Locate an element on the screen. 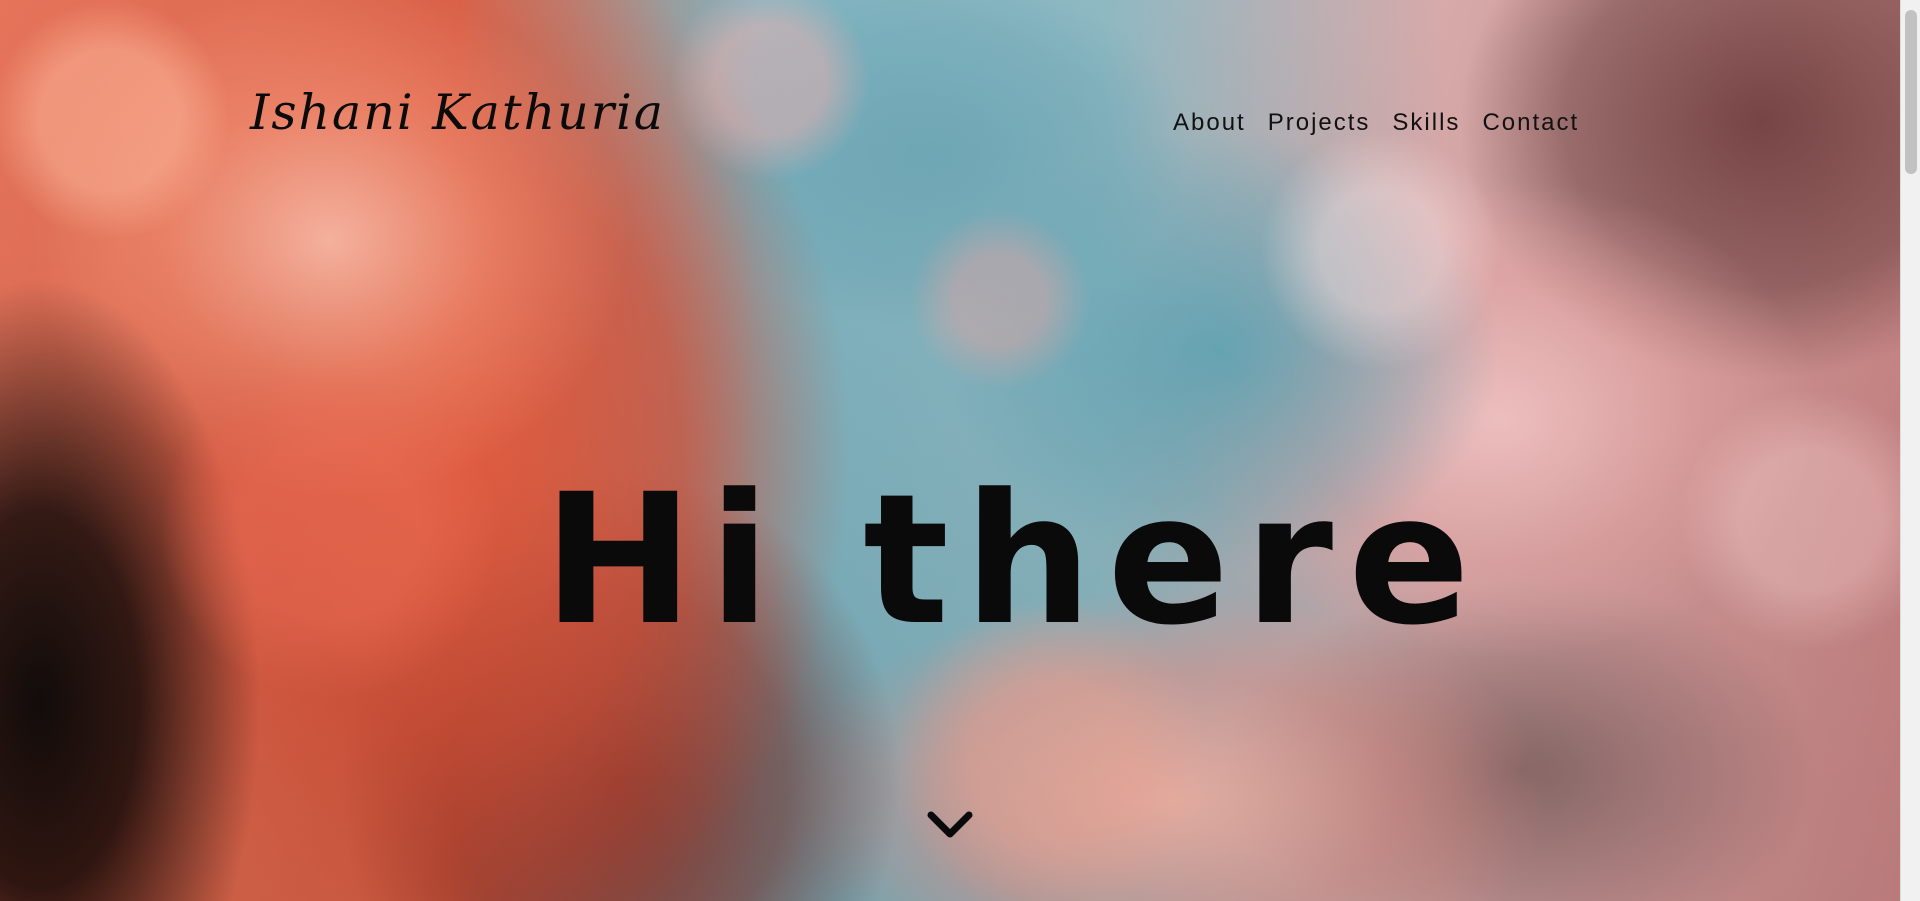 The height and width of the screenshot is (901, 1920). scrollbar-thumb is located at coordinates (1911, 92).